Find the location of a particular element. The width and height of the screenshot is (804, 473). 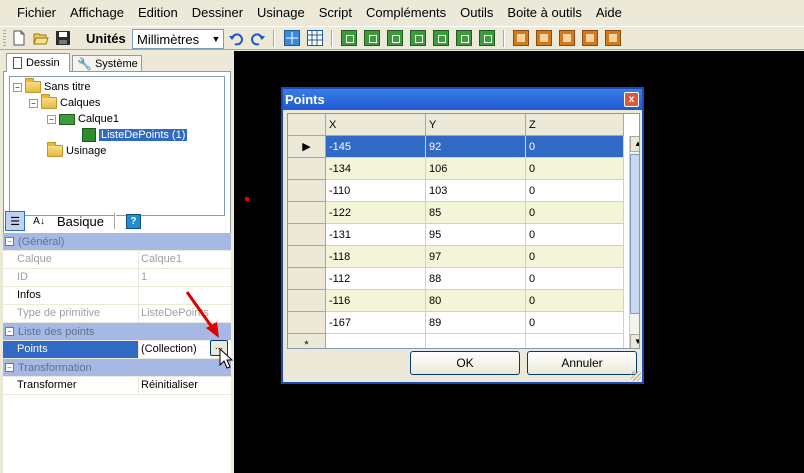

draw-polyline-icon is located at coordinates (349, 38).